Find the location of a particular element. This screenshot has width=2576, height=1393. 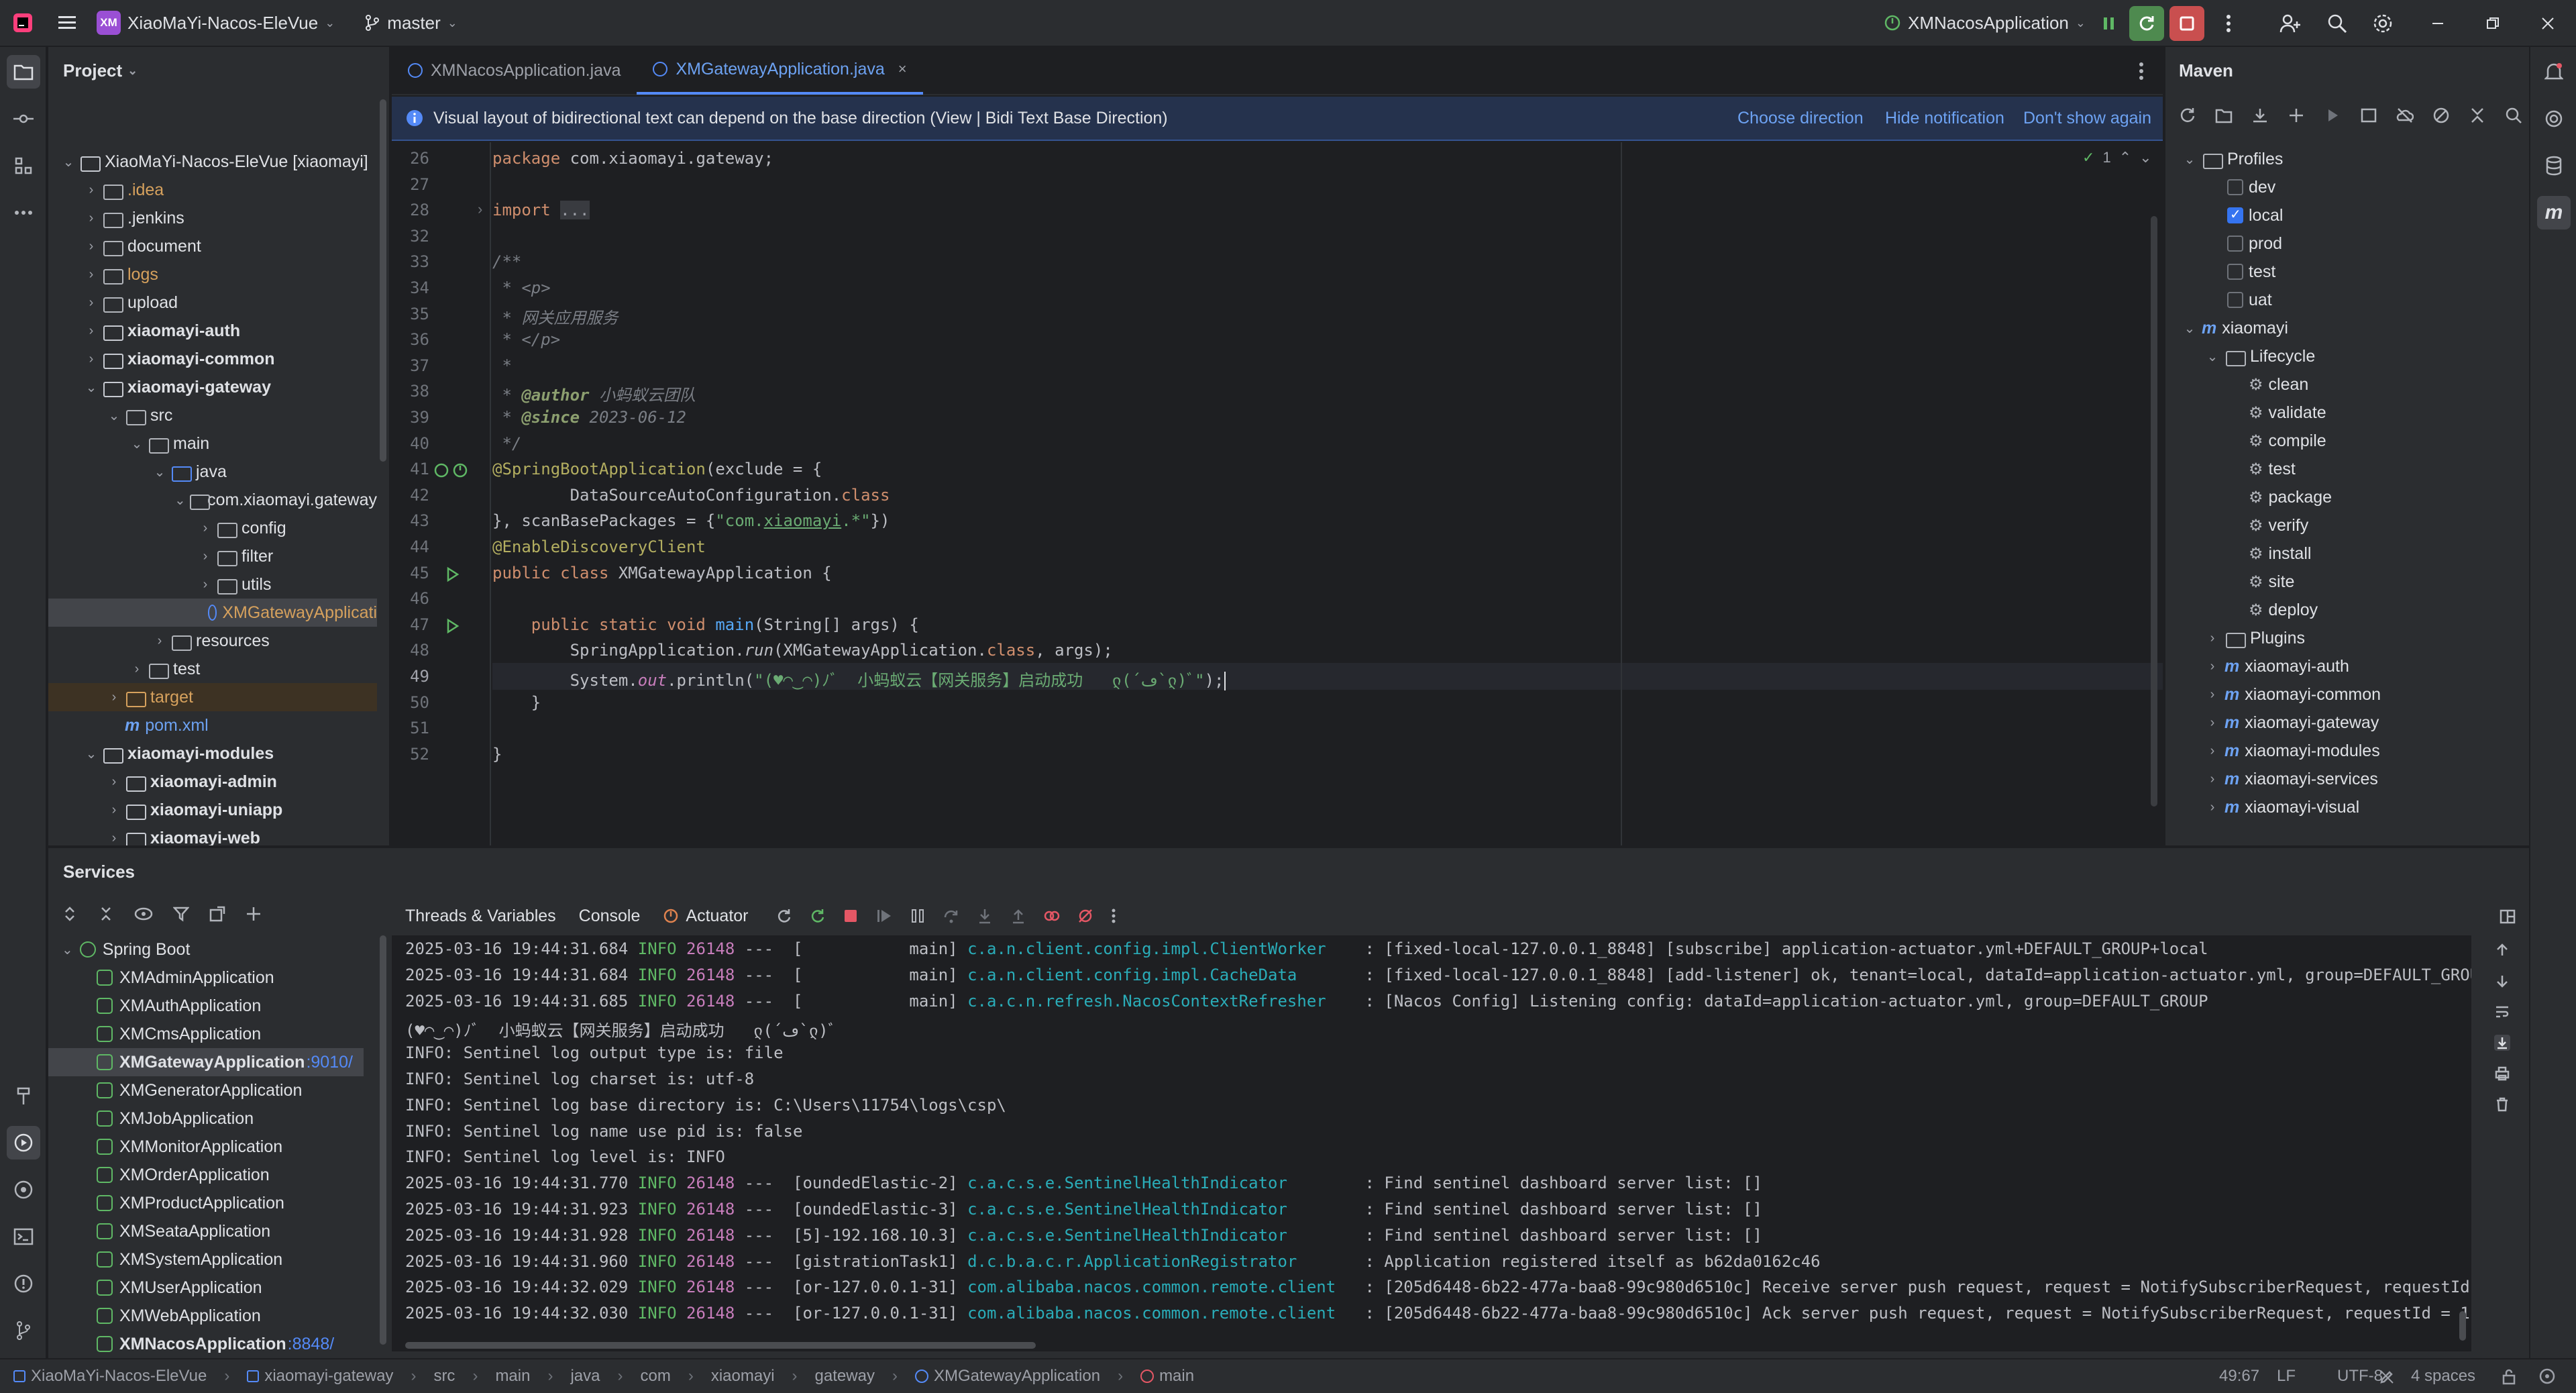

plugins-tool-icon is located at coordinates (23, 1189).